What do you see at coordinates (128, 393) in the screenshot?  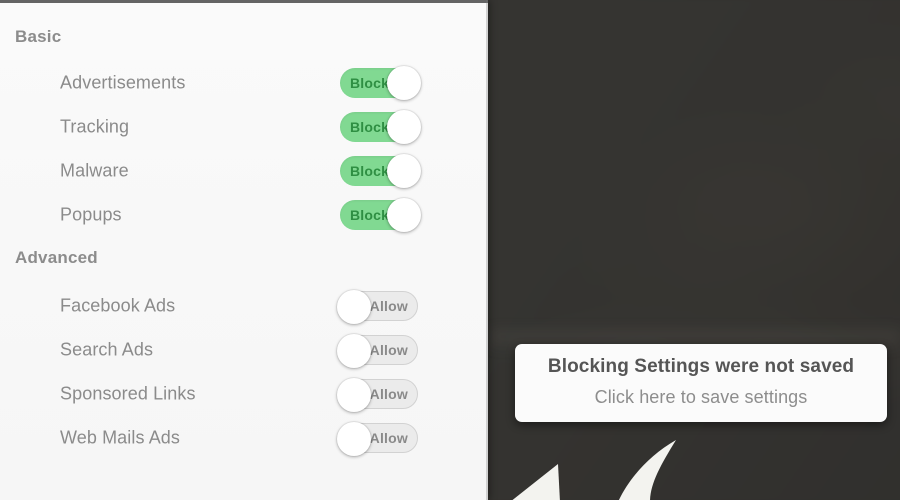 I see `setting-label: Sponsored Links` at bounding box center [128, 393].